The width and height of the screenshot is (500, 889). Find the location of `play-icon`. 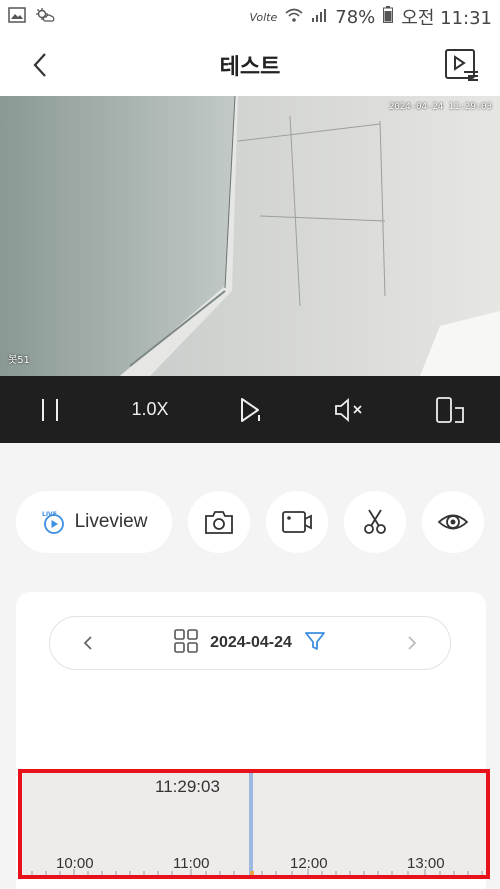

play-icon is located at coordinates (250, 409).